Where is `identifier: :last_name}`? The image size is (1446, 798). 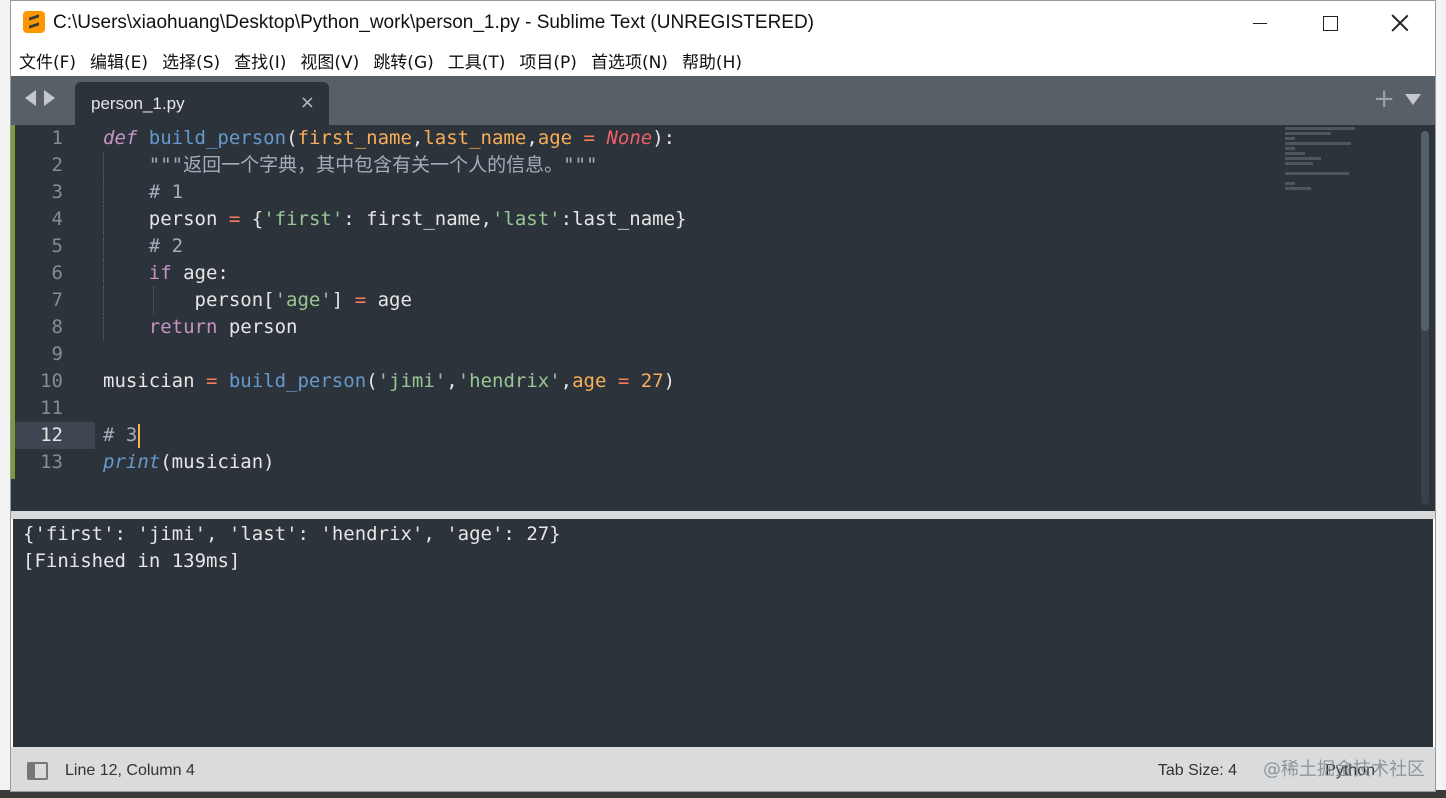 identifier: :last_name} is located at coordinates (623, 219).